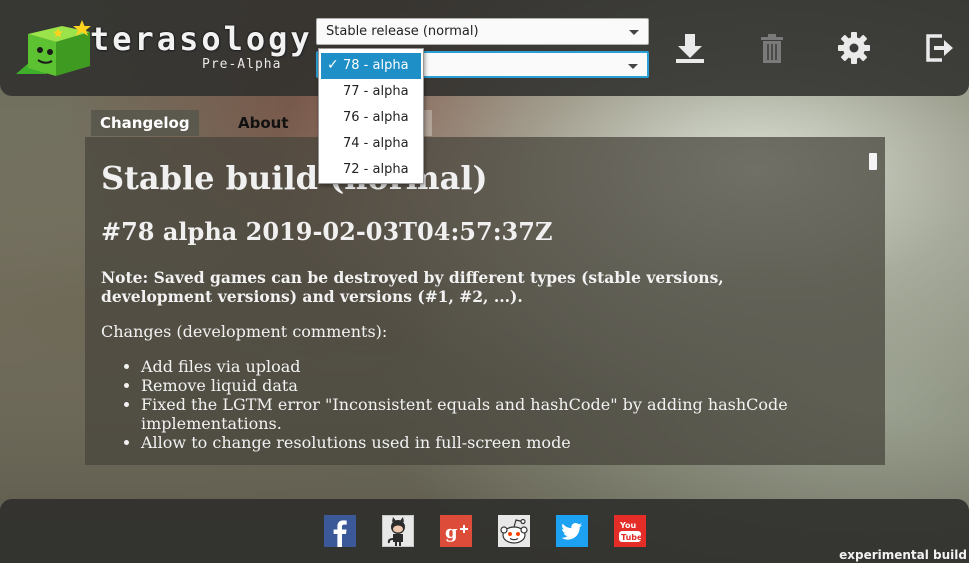 Image resolution: width=969 pixels, height=563 pixels. Describe the element at coordinates (481, 385) in the screenshot. I see `list-item: Remove liquid data` at that location.